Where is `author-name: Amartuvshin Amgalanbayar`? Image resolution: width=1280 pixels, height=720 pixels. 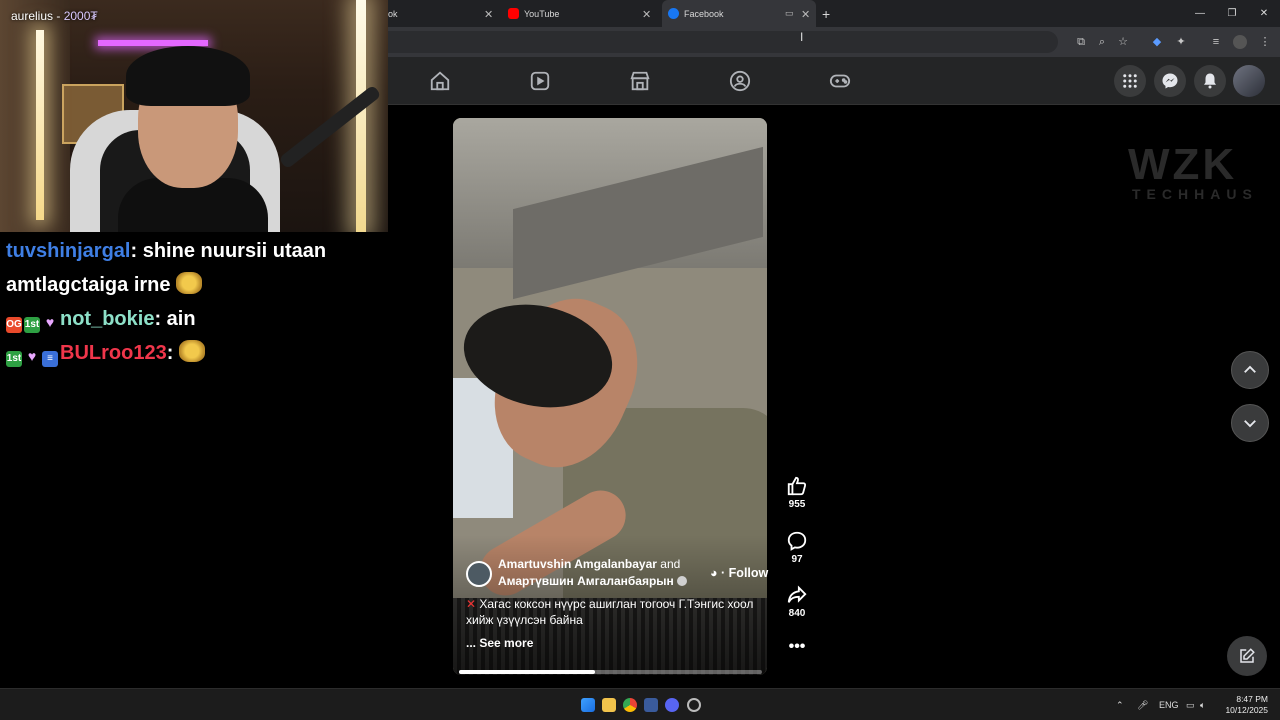
author-name: Amartuvshin Amgalanbayar is located at coordinates (577, 564).